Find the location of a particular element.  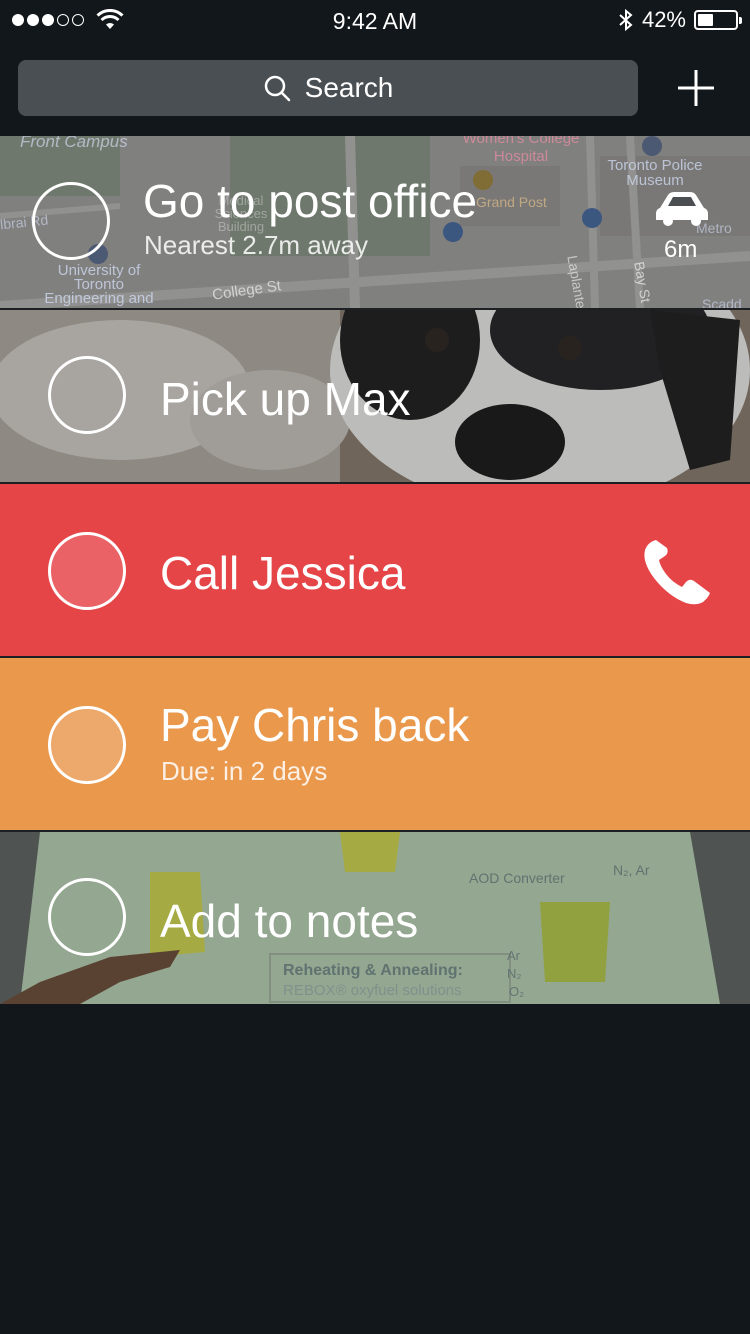

search-bar: Search is located at coordinates (328, 88).